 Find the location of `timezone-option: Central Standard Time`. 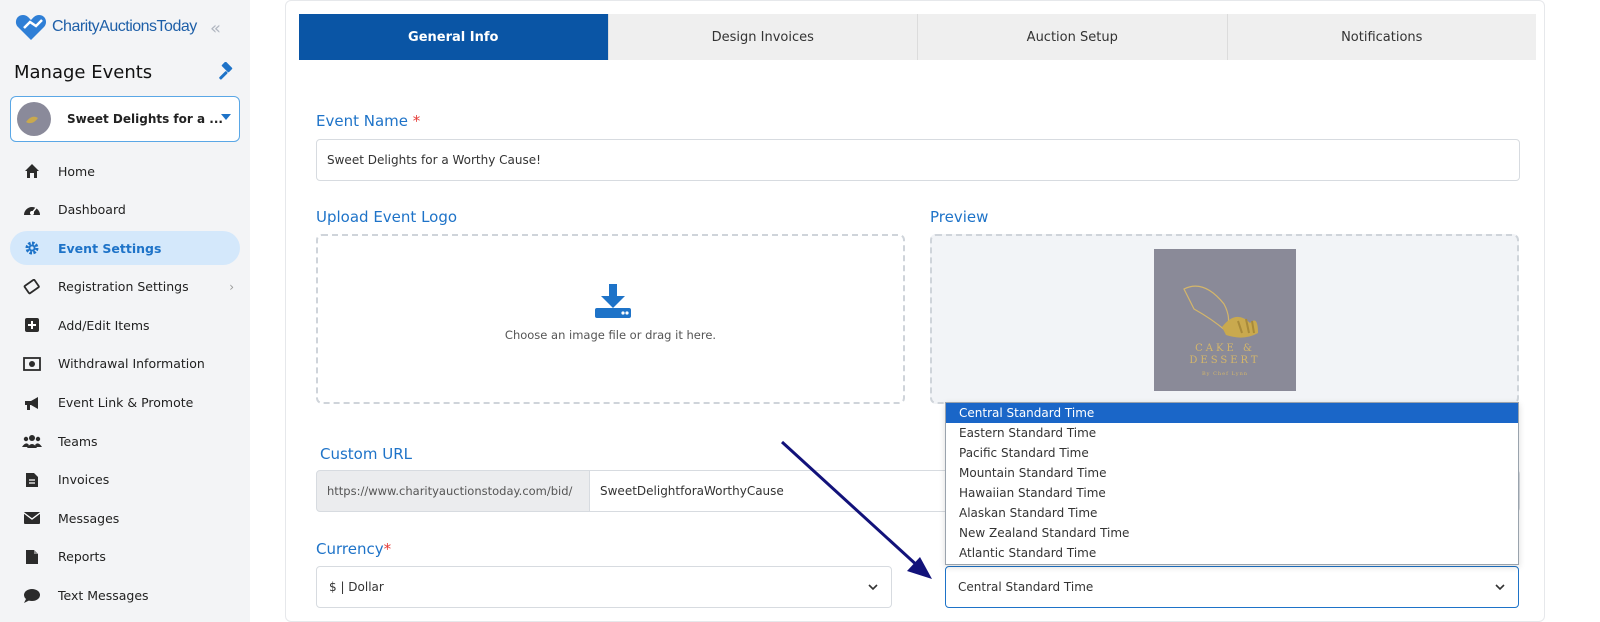

timezone-option: Central Standard Time is located at coordinates (1232, 413).